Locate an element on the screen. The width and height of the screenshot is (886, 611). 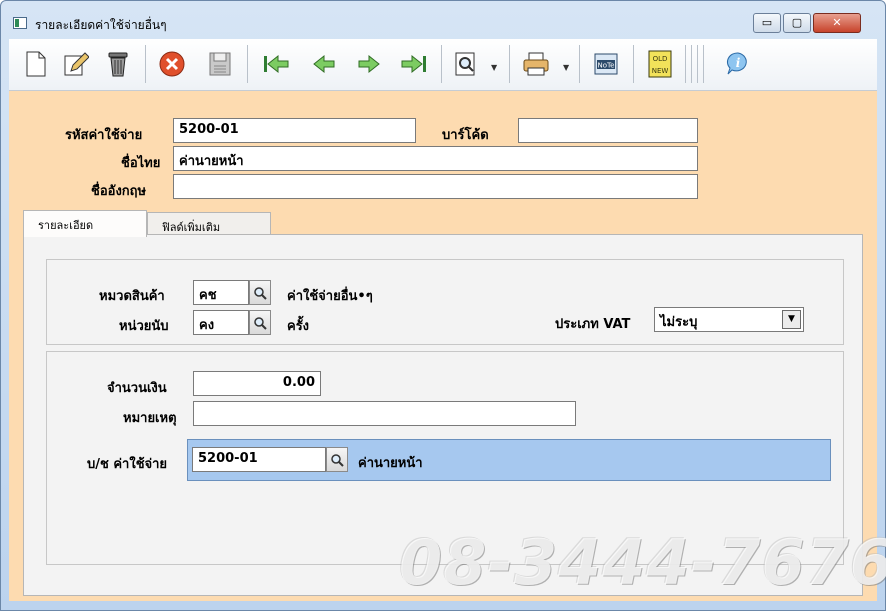
code-field: 5200-01 is located at coordinates (294, 130).